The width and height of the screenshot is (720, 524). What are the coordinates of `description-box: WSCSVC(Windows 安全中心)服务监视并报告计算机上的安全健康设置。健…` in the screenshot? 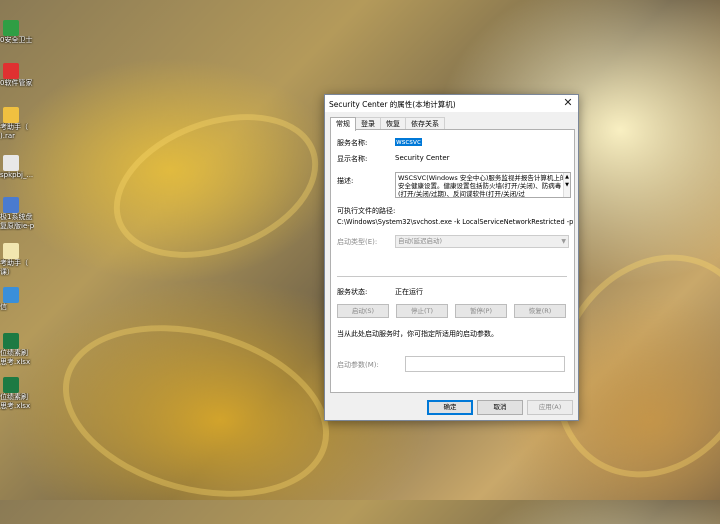 It's located at (483, 185).